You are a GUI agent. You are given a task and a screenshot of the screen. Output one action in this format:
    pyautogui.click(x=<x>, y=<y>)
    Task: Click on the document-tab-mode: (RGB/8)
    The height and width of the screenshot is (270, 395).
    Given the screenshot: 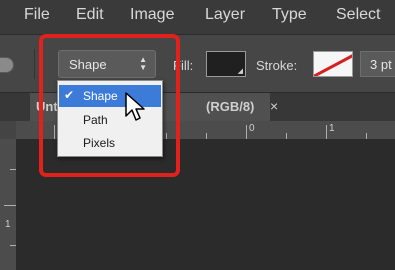 What is the action you would take?
    pyautogui.click(x=230, y=106)
    